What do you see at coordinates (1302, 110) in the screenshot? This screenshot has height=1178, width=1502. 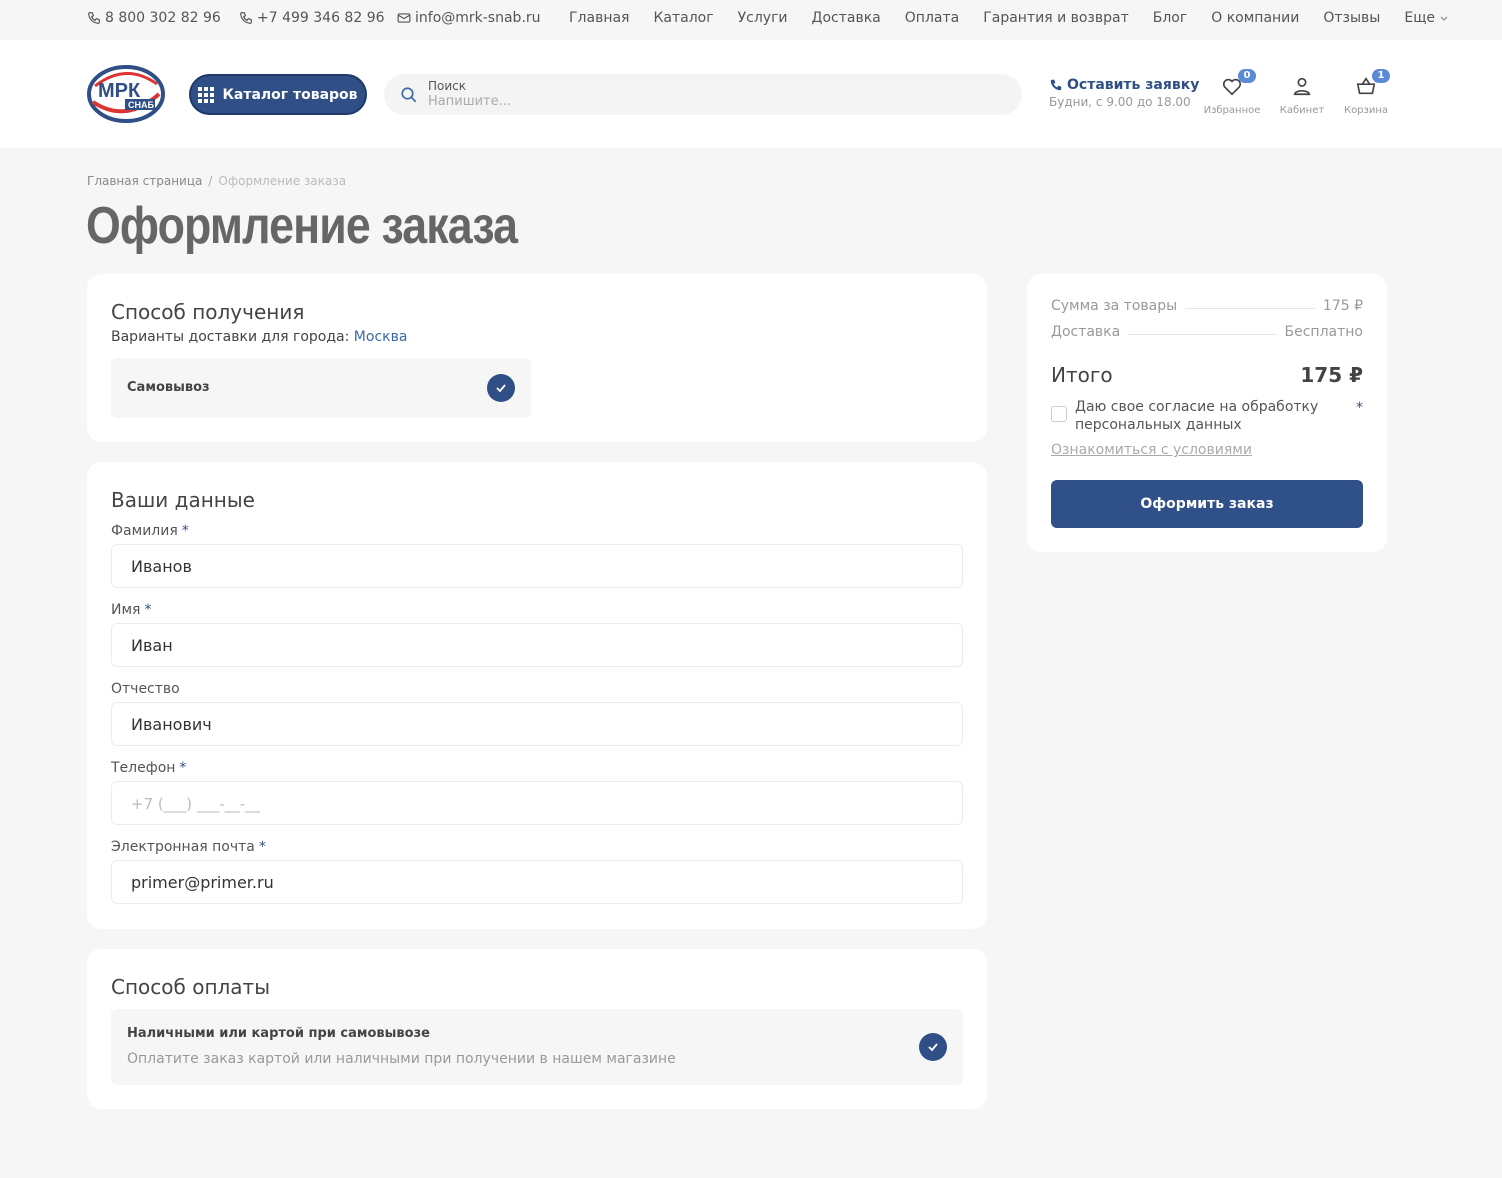 I see `cabinet-label: Кабинет` at bounding box center [1302, 110].